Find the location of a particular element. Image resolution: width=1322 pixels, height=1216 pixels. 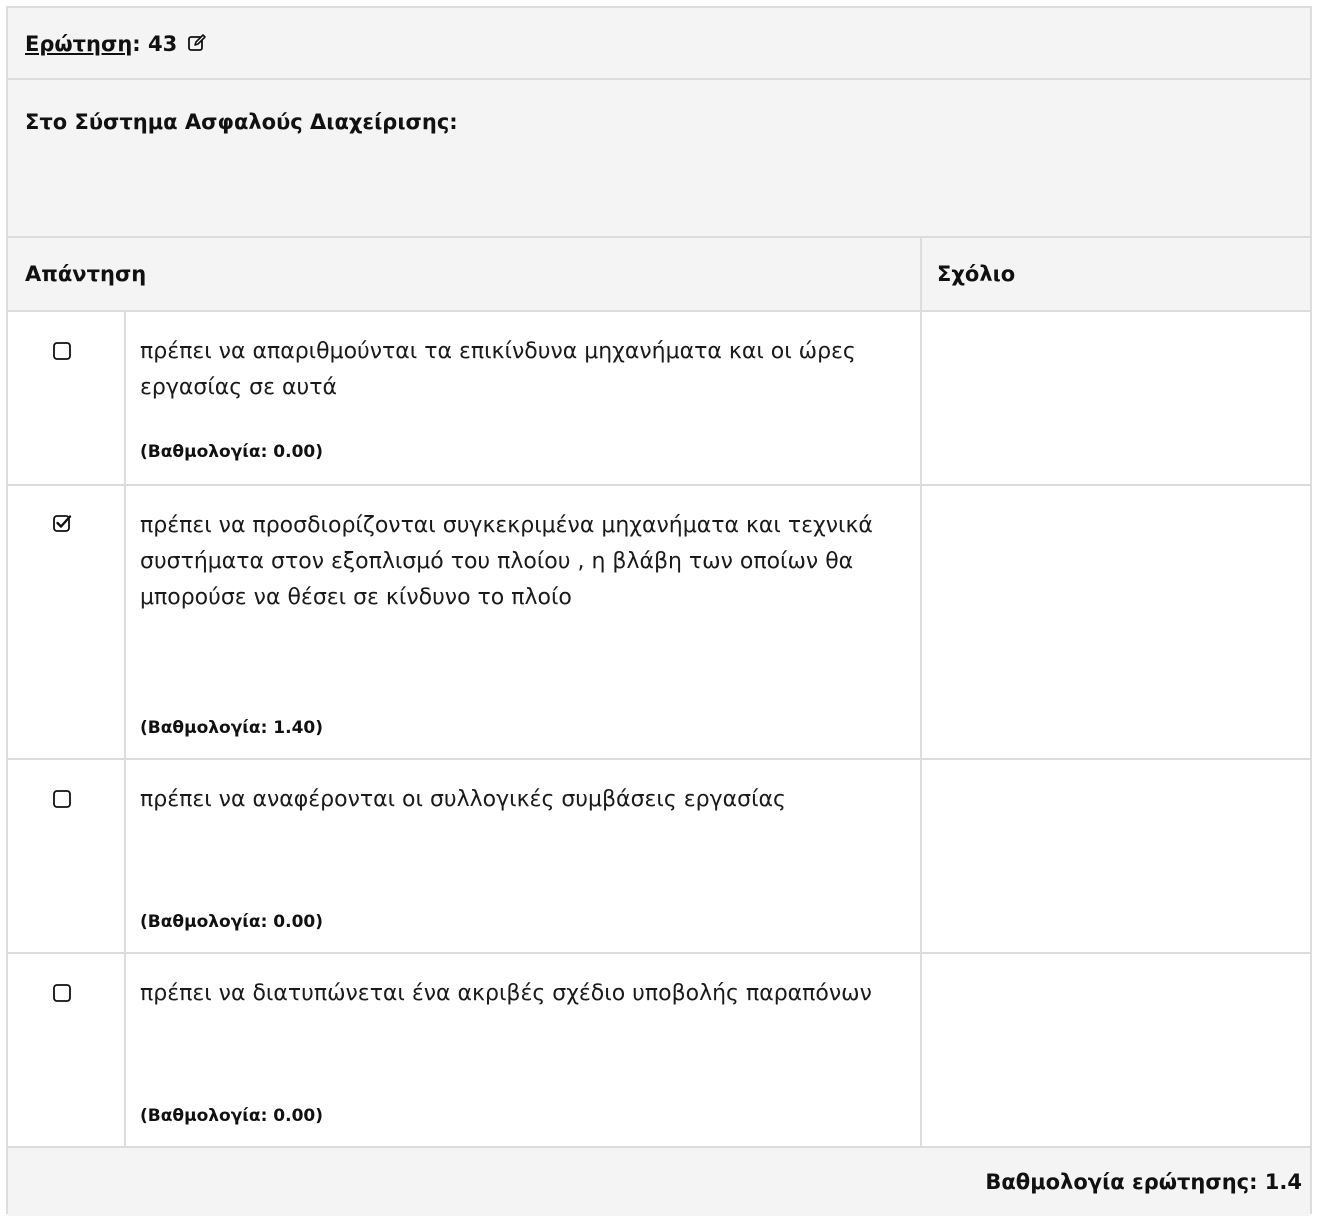

question-title: Ερώτηση: 43 is located at coordinates (116, 45).